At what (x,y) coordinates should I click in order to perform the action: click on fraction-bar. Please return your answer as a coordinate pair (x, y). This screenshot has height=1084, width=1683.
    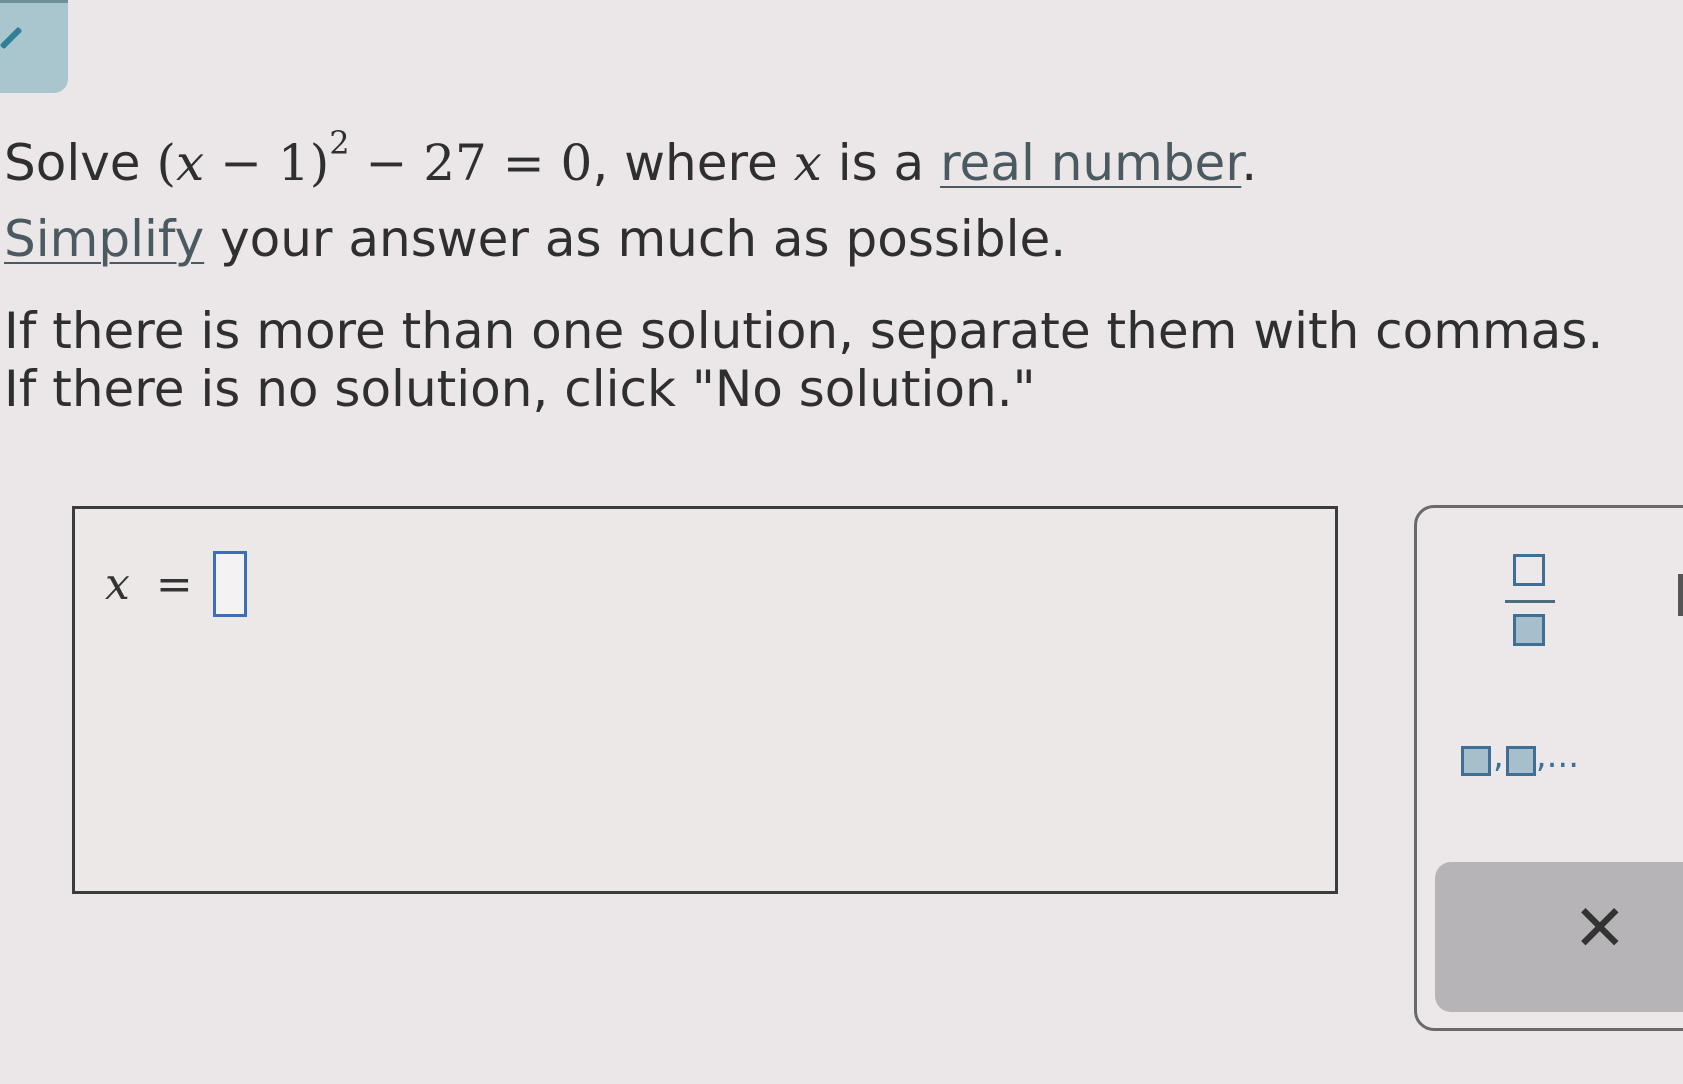
    Looking at the image, I should click on (1530, 601).